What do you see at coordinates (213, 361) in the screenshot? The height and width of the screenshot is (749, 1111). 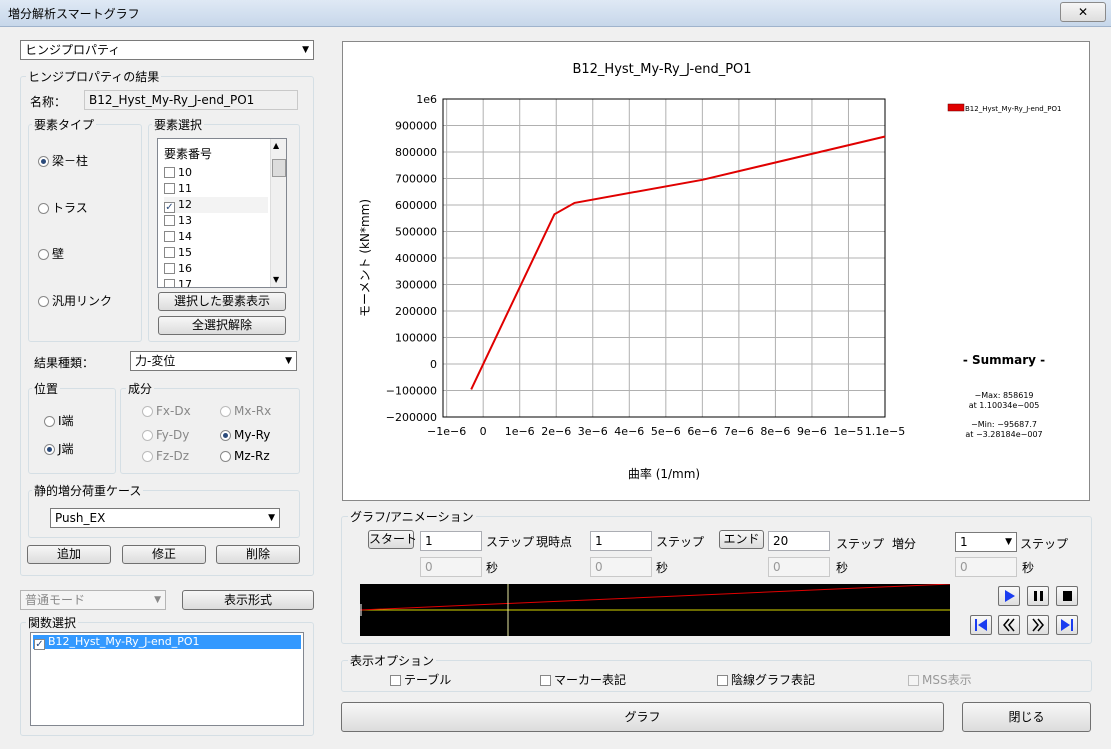 I see `result-kind-combo: 力-変位 ▼` at bounding box center [213, 361].